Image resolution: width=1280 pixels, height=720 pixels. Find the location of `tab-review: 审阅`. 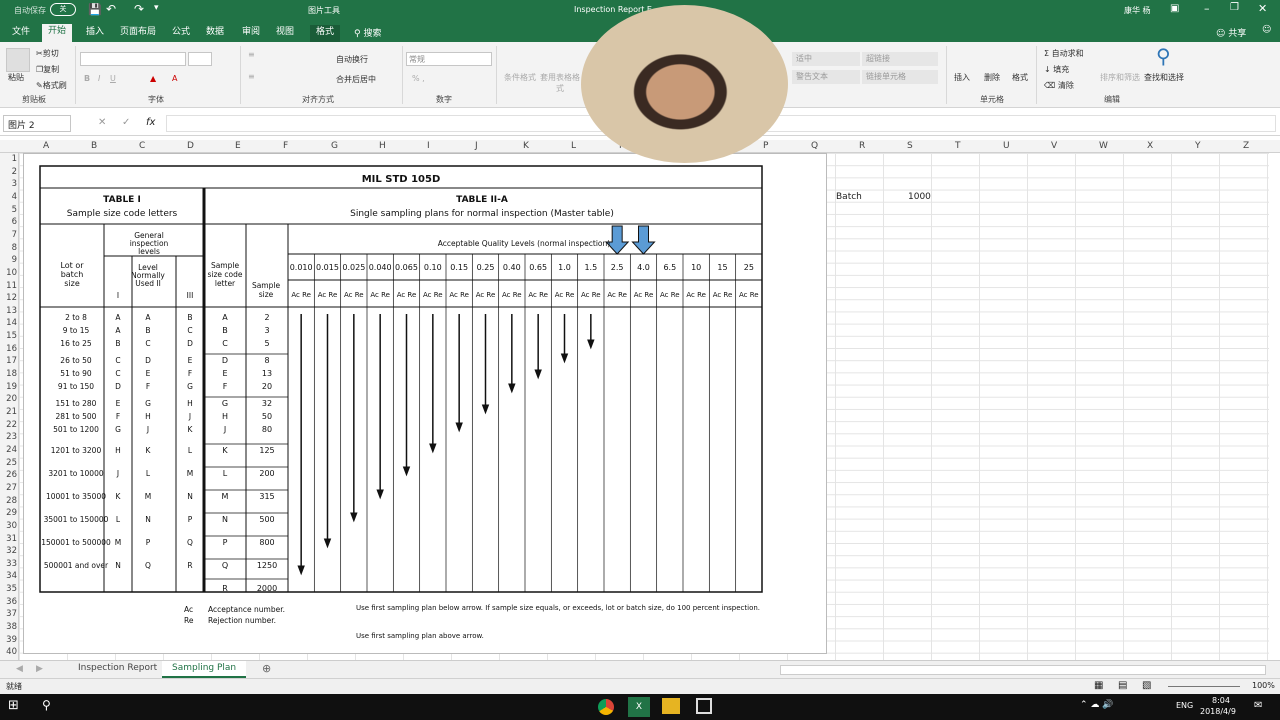

tab-review: 审阅 is located at coordinates (251, 33).